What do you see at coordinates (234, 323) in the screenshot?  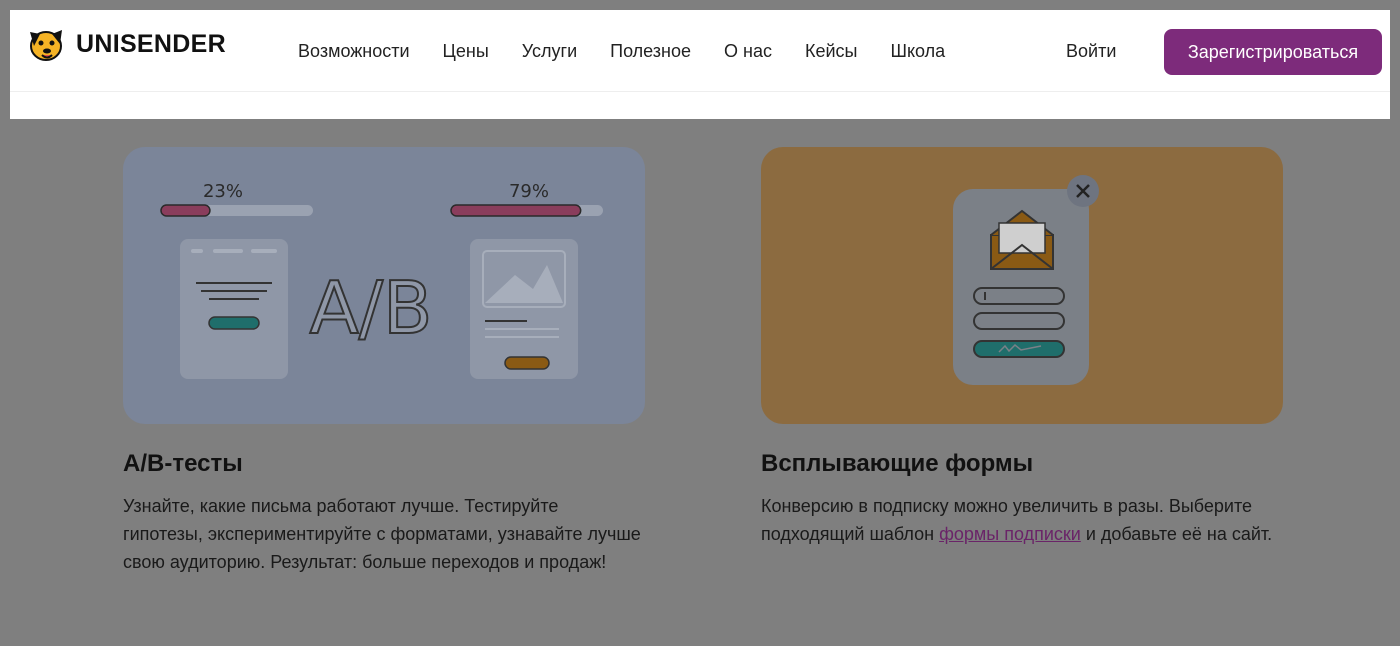 I see `left-mock-button` at bounding box center [234, 323].